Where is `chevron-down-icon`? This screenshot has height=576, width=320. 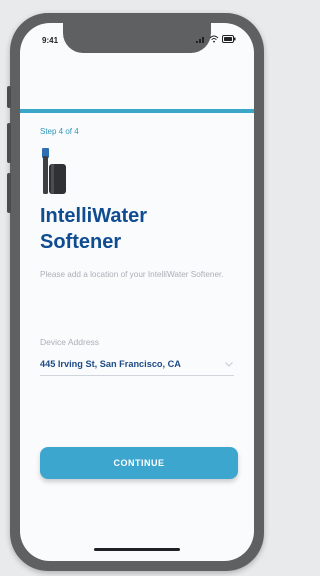 chevron-down-icon is located at coordinates (229, 364).